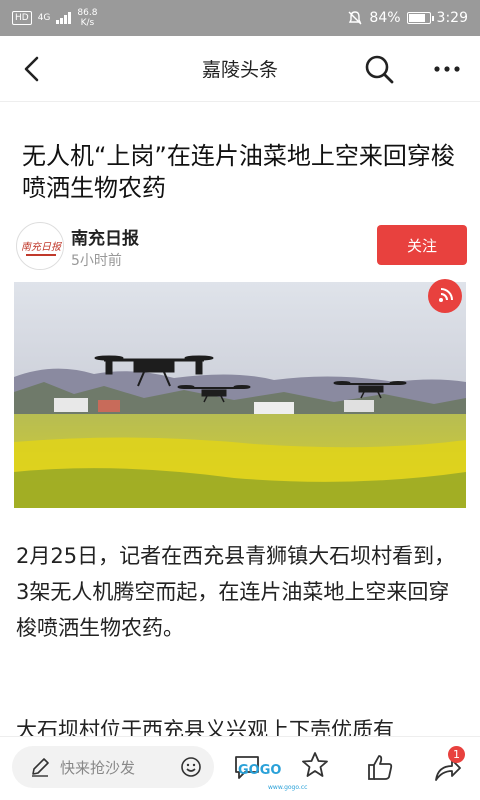 The image size is (480, 800). Describe the element at coordinates (105, 236) in the screenshot. I see `source-name: 南充日报` at that location.